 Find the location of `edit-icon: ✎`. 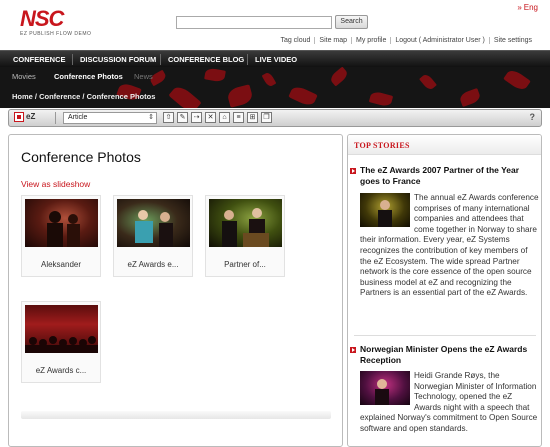

edit-icon: ✎ is located at coordinates (182, 117).